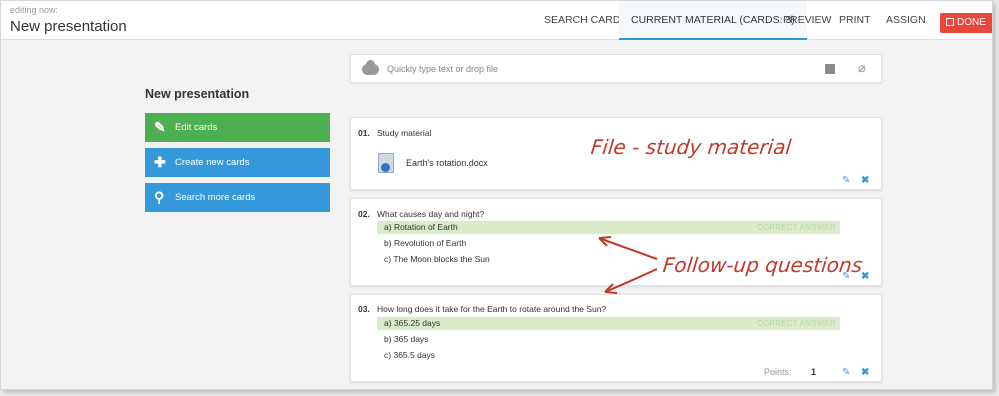  I want to click on quick-text-input, so click(597, 68).